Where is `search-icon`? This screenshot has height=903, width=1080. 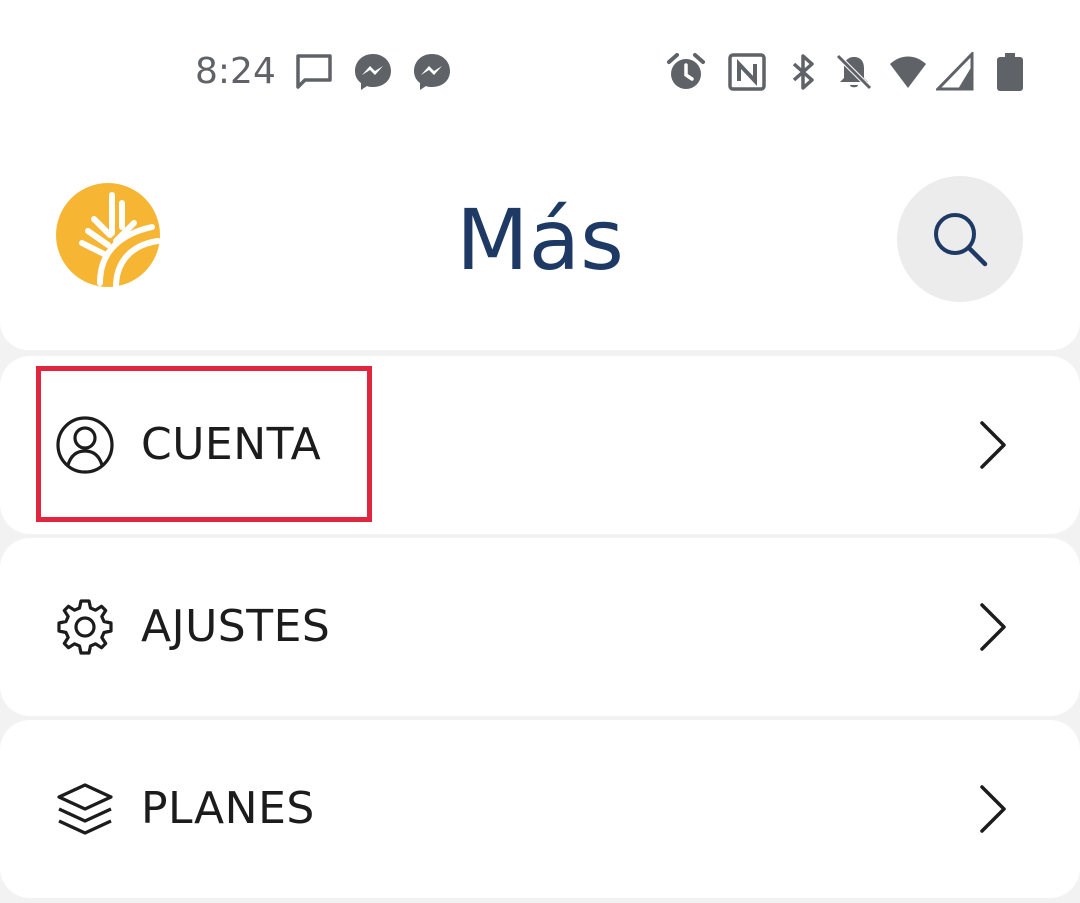
search-icon is located at coordinates (961, 240).